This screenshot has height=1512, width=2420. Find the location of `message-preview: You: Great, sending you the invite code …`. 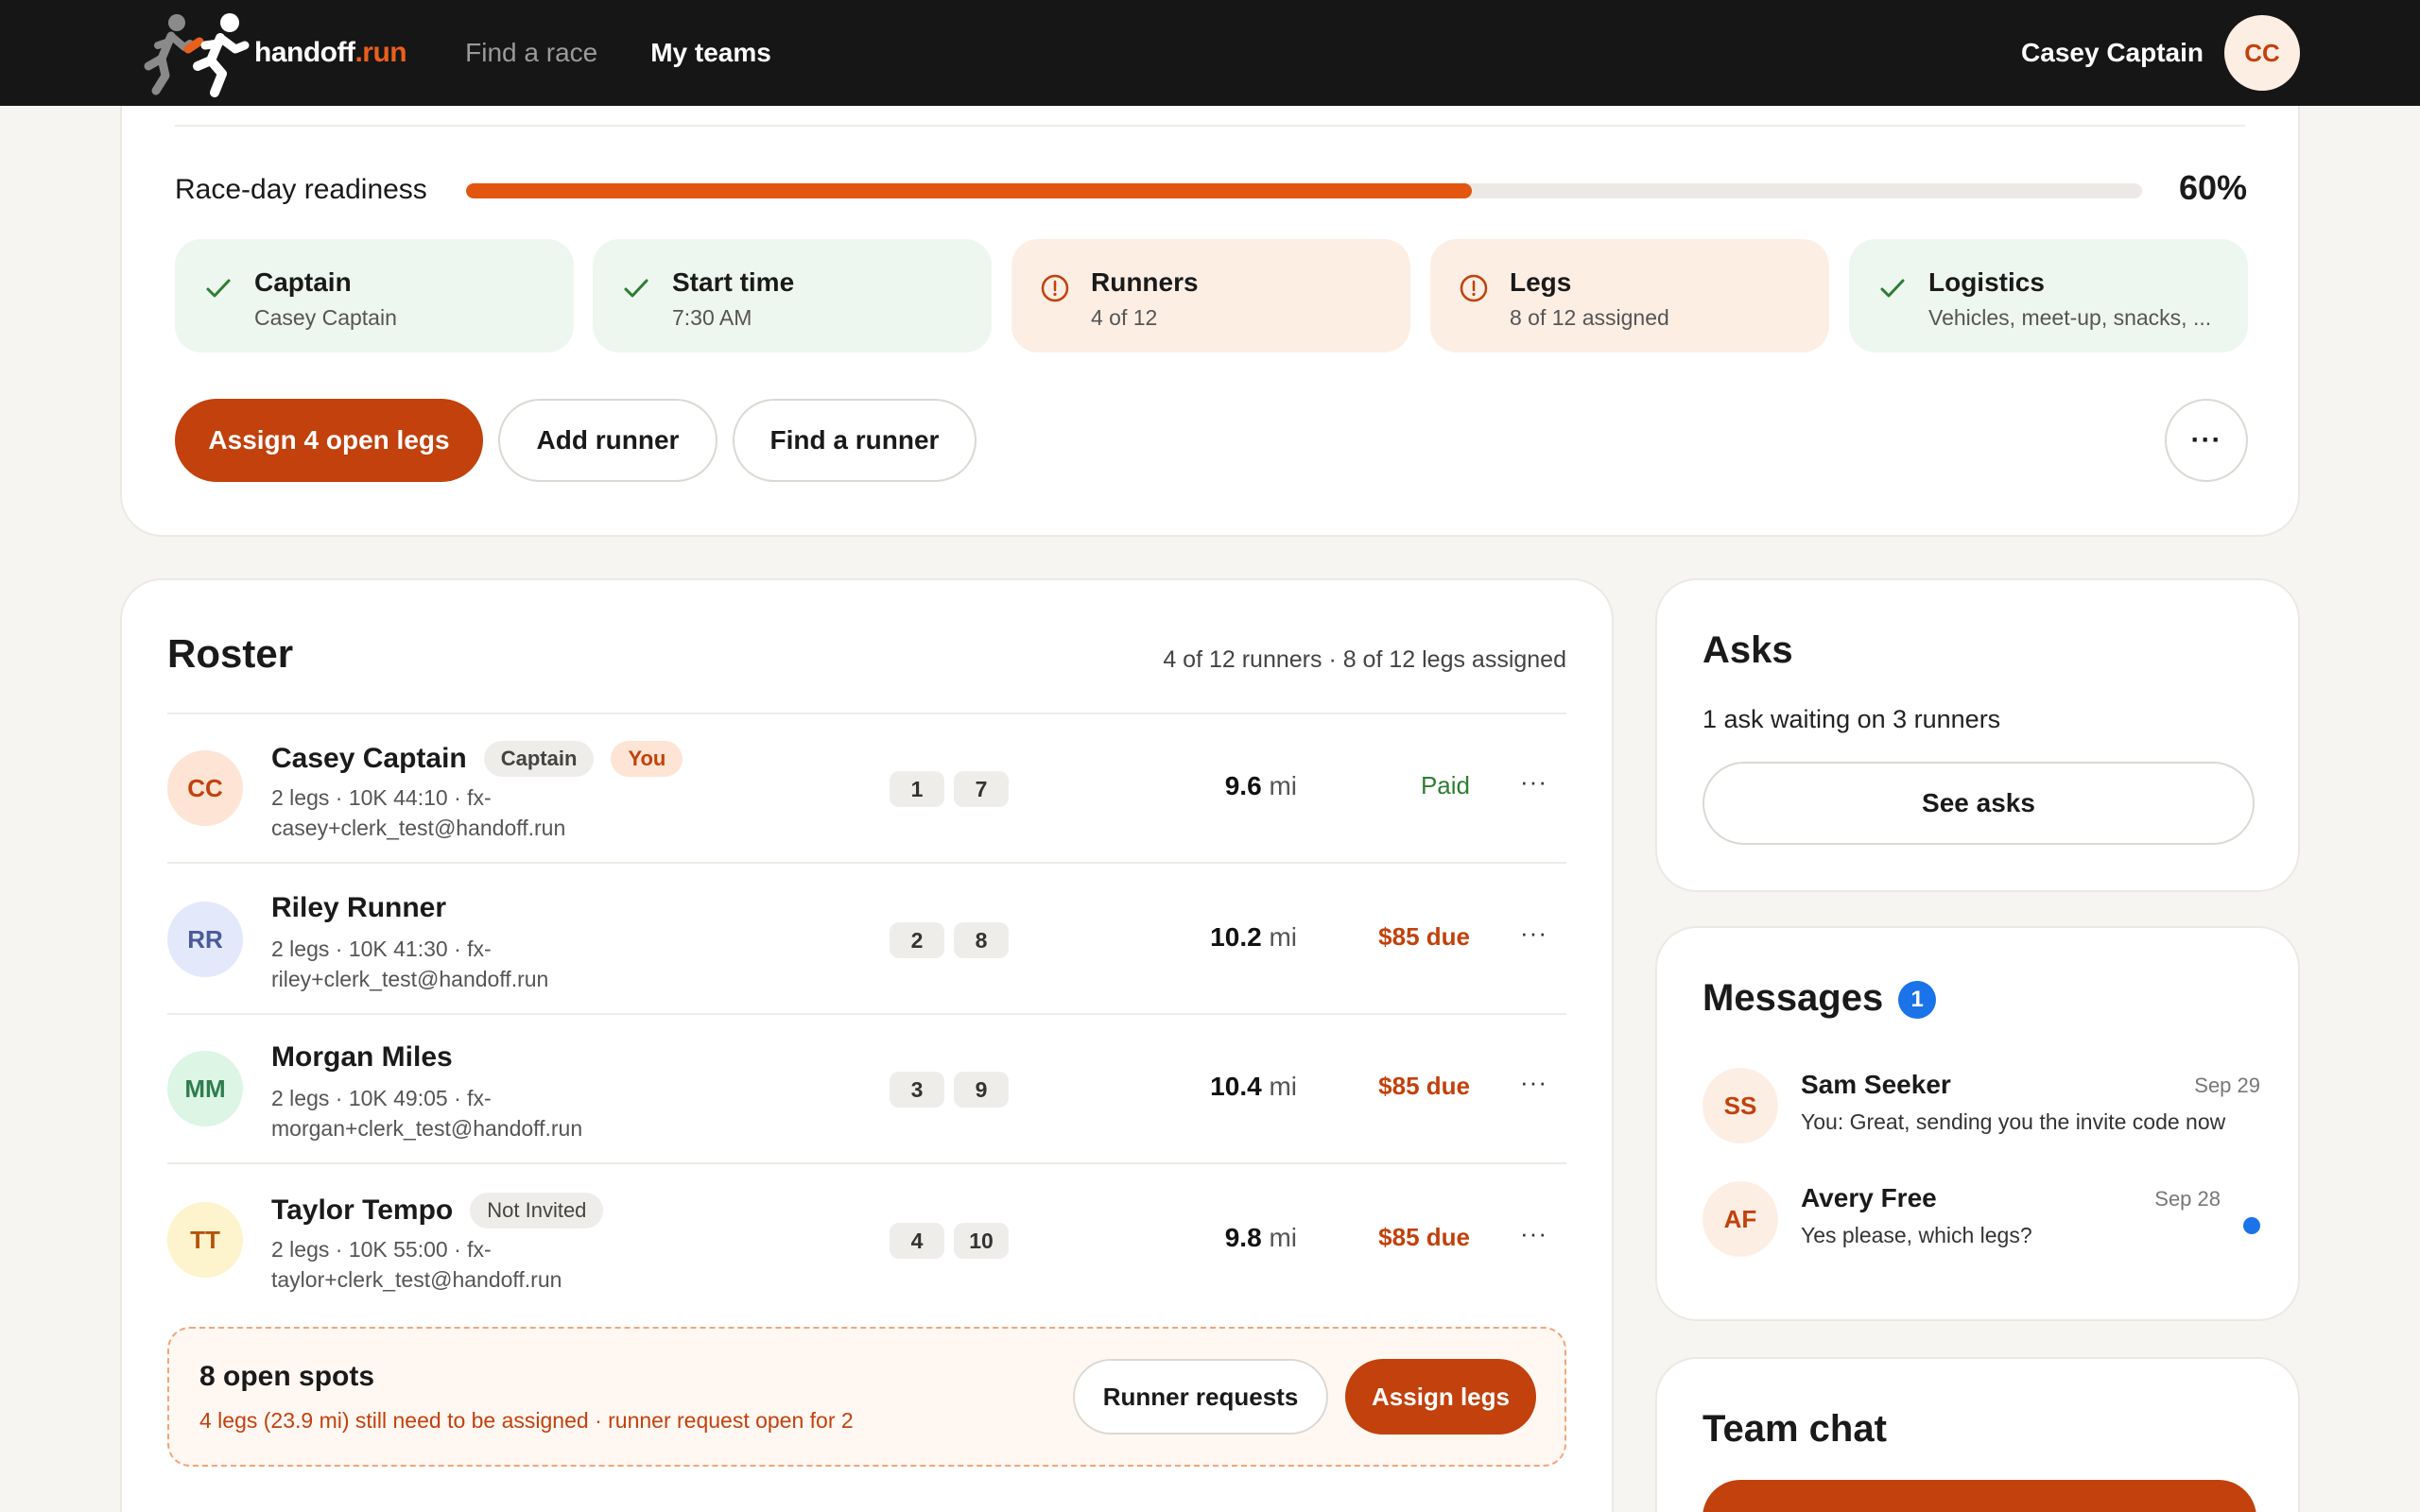

message-preview: You: Great, sending you the invite code … is located at coordinates (2014, 1121).